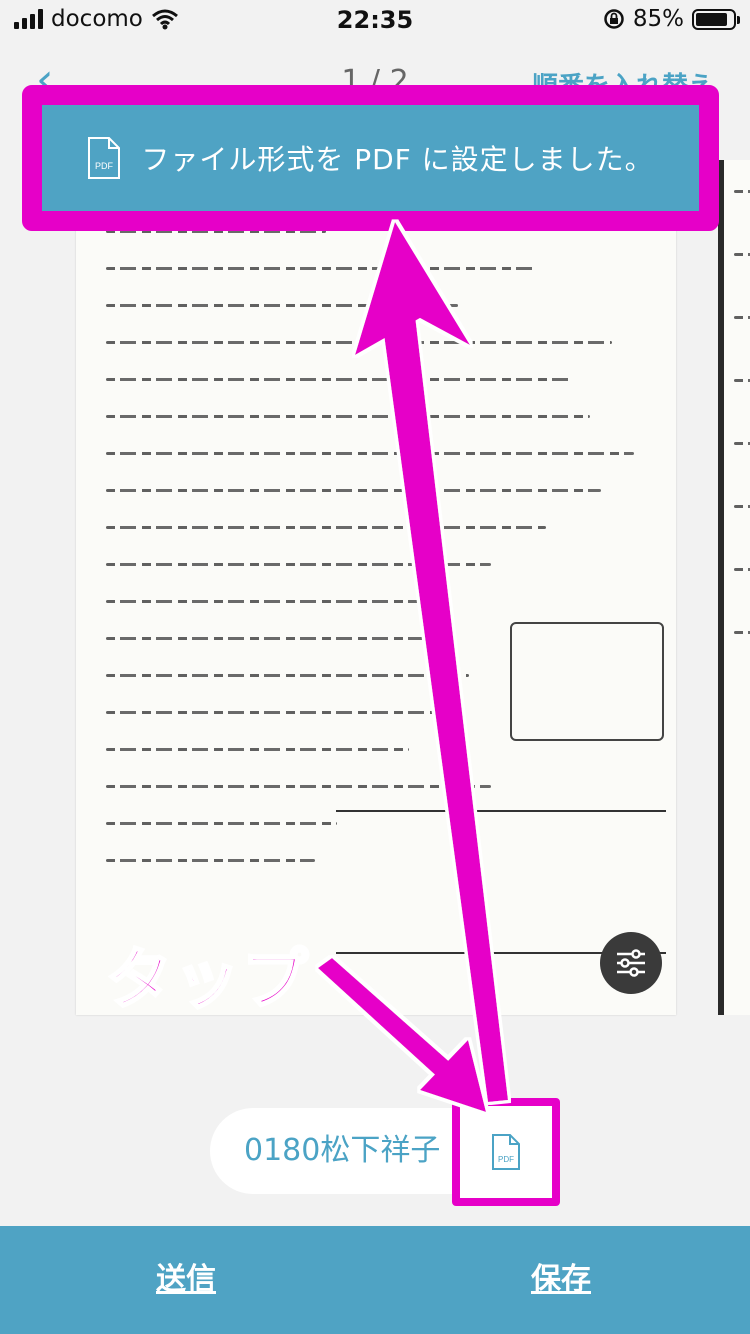 The width and height of the screenshot is (750, 1334). I want to click on battery-icon, so click(716, 19).